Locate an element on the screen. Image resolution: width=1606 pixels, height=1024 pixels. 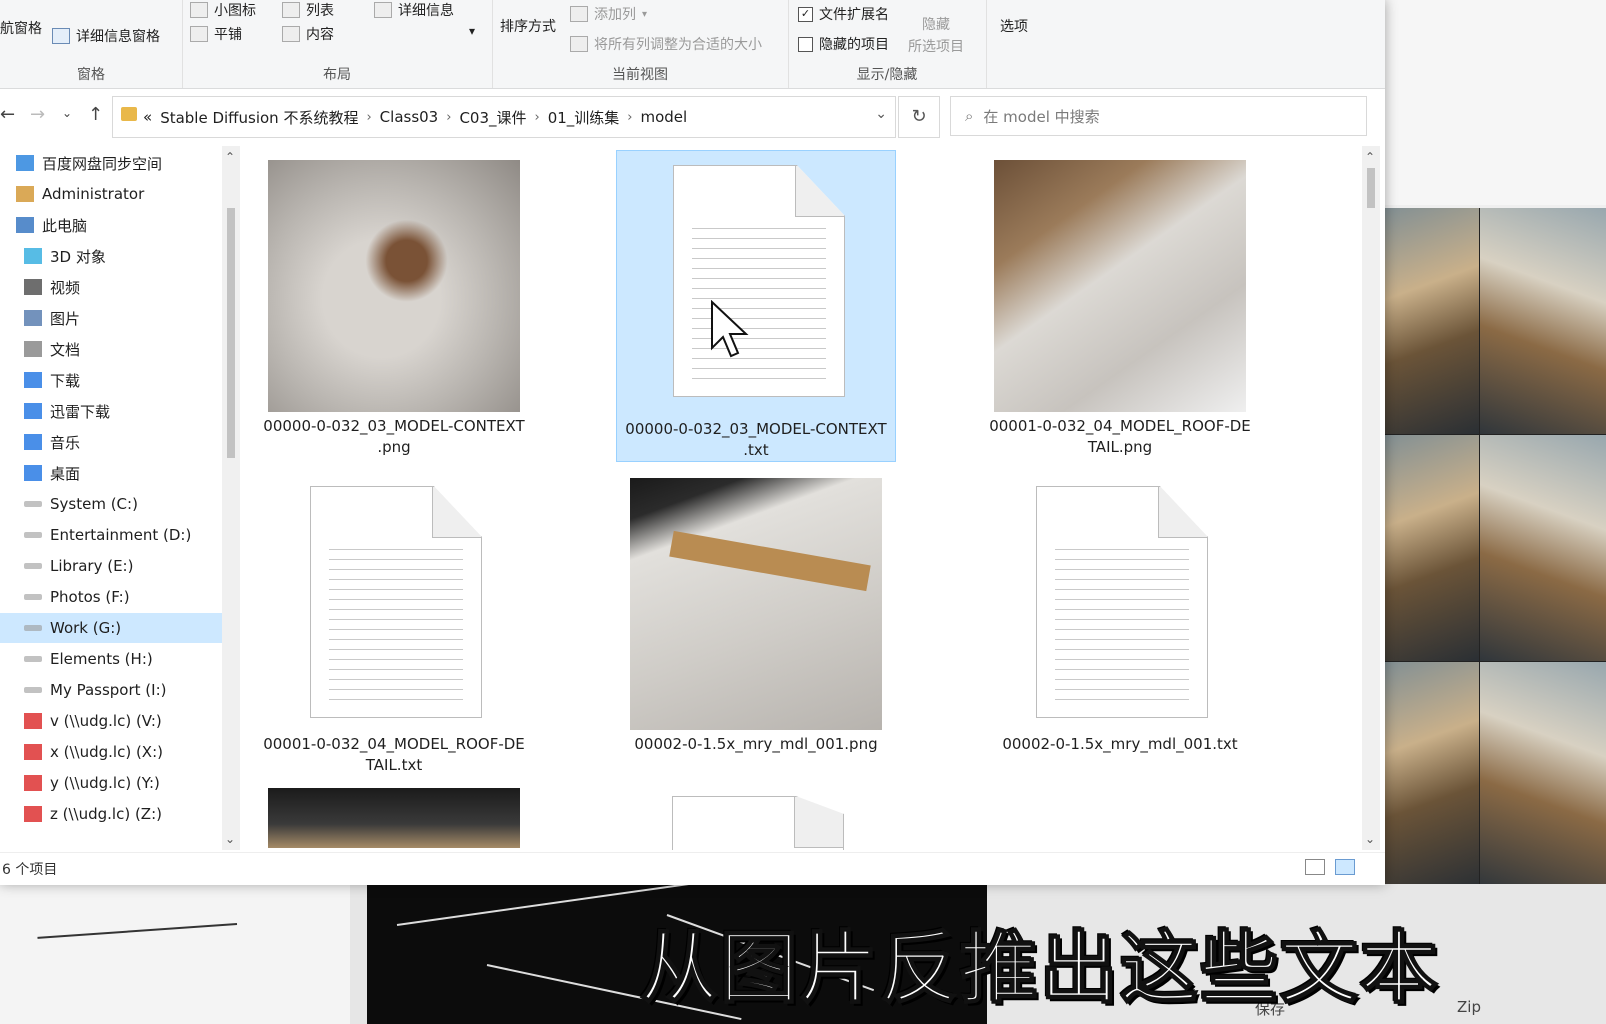
nav-item: System (C:) is located at coordinates (111, 504).